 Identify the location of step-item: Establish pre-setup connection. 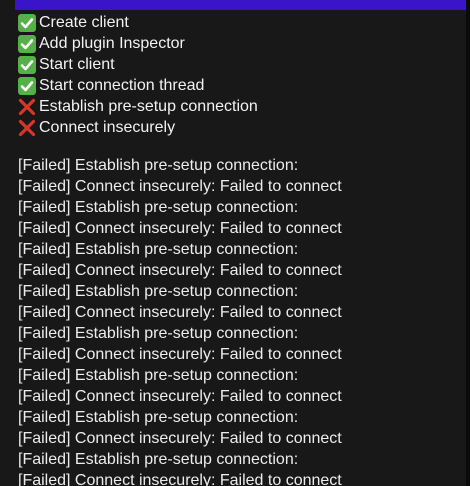
(138, 106).